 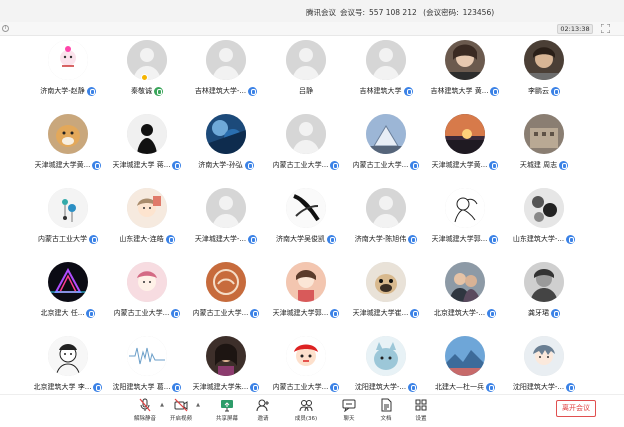 What do you see at coordinates (386, 223) in the screenshot?
I see `participant-tile: 济南大学-陈旭伟` at bounding box center [386, 223].